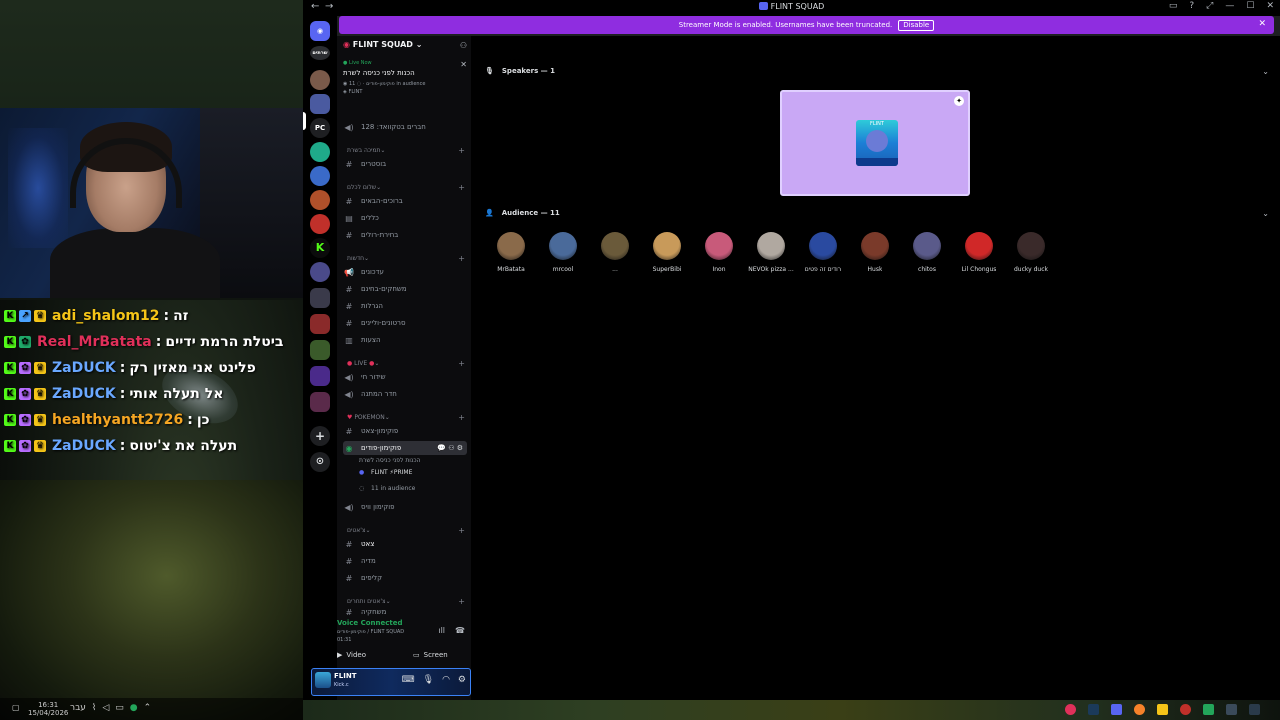  Describe the element at coordinates (148, 708) in the screenshot. I see `tray-chevron-icon: ⌃` at that location.